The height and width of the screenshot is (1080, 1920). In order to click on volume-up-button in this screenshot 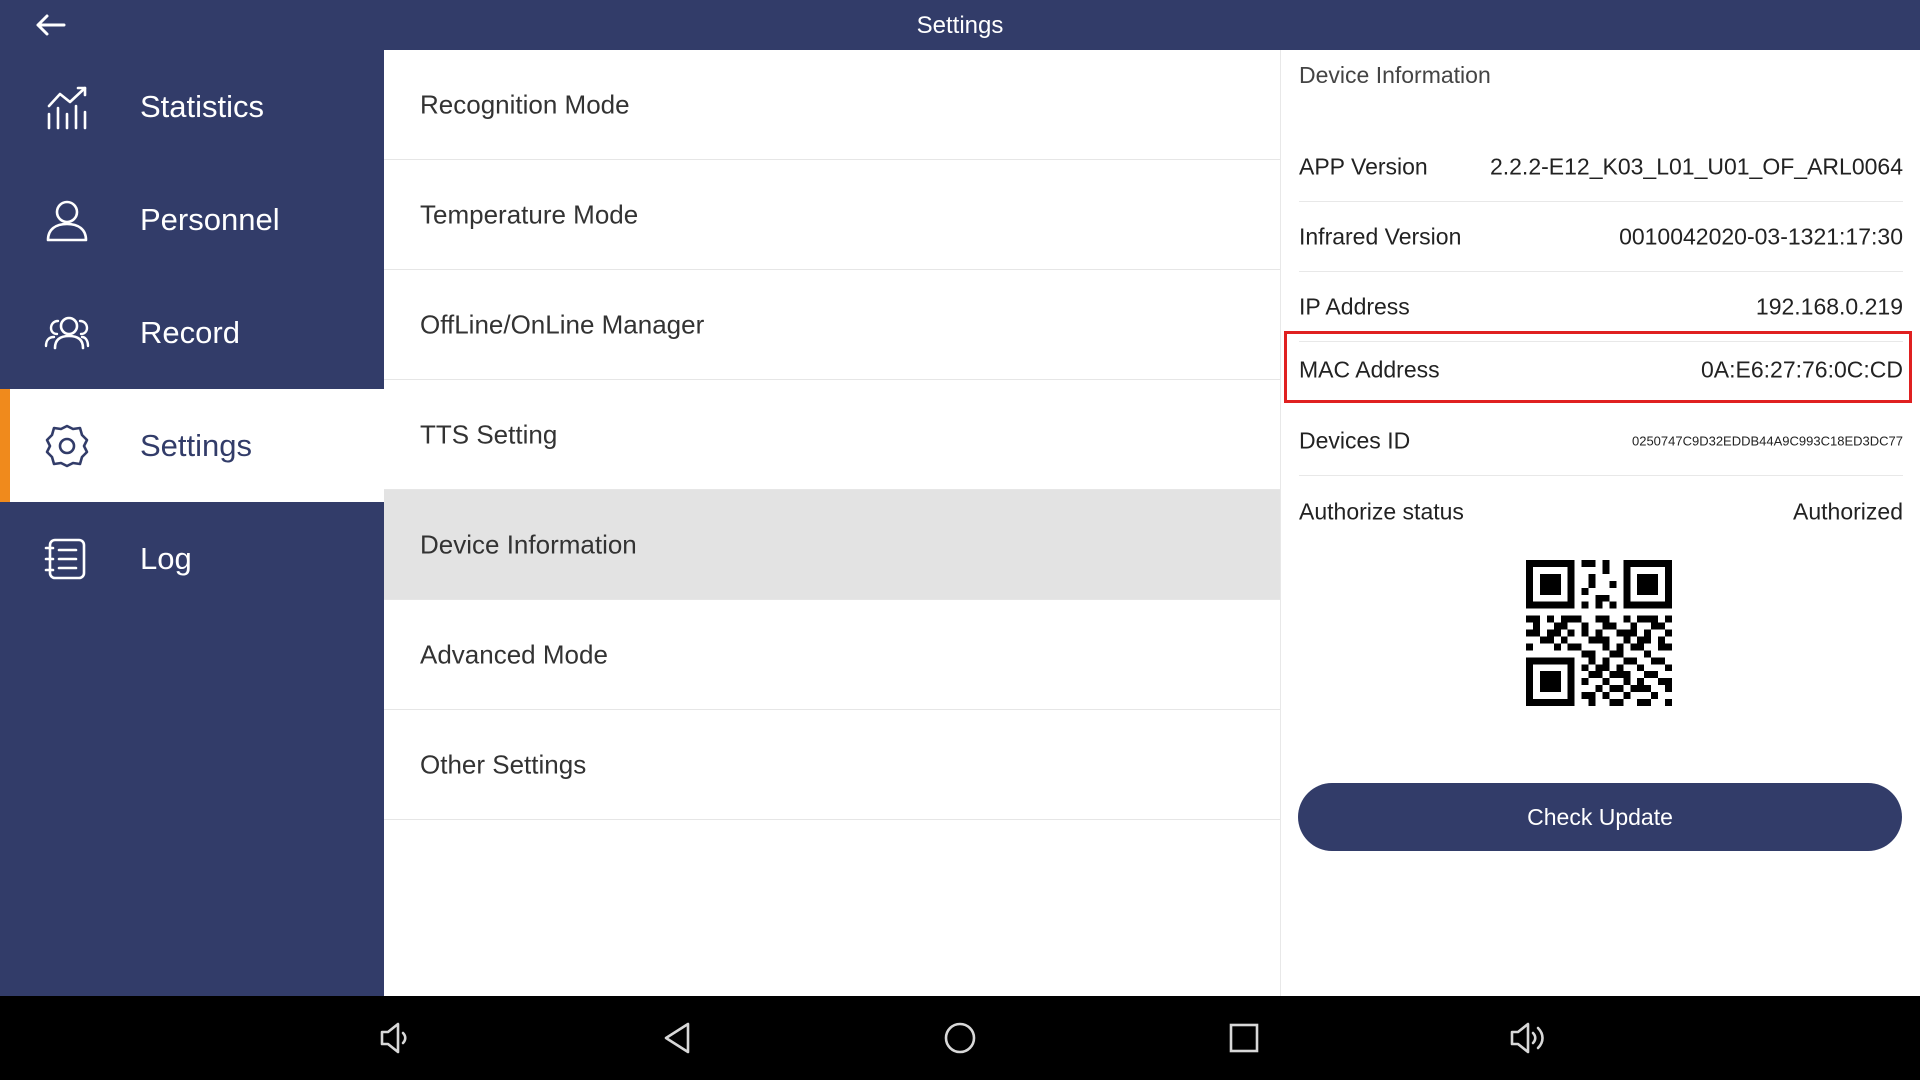, I will do `click(1528, 1038)`.